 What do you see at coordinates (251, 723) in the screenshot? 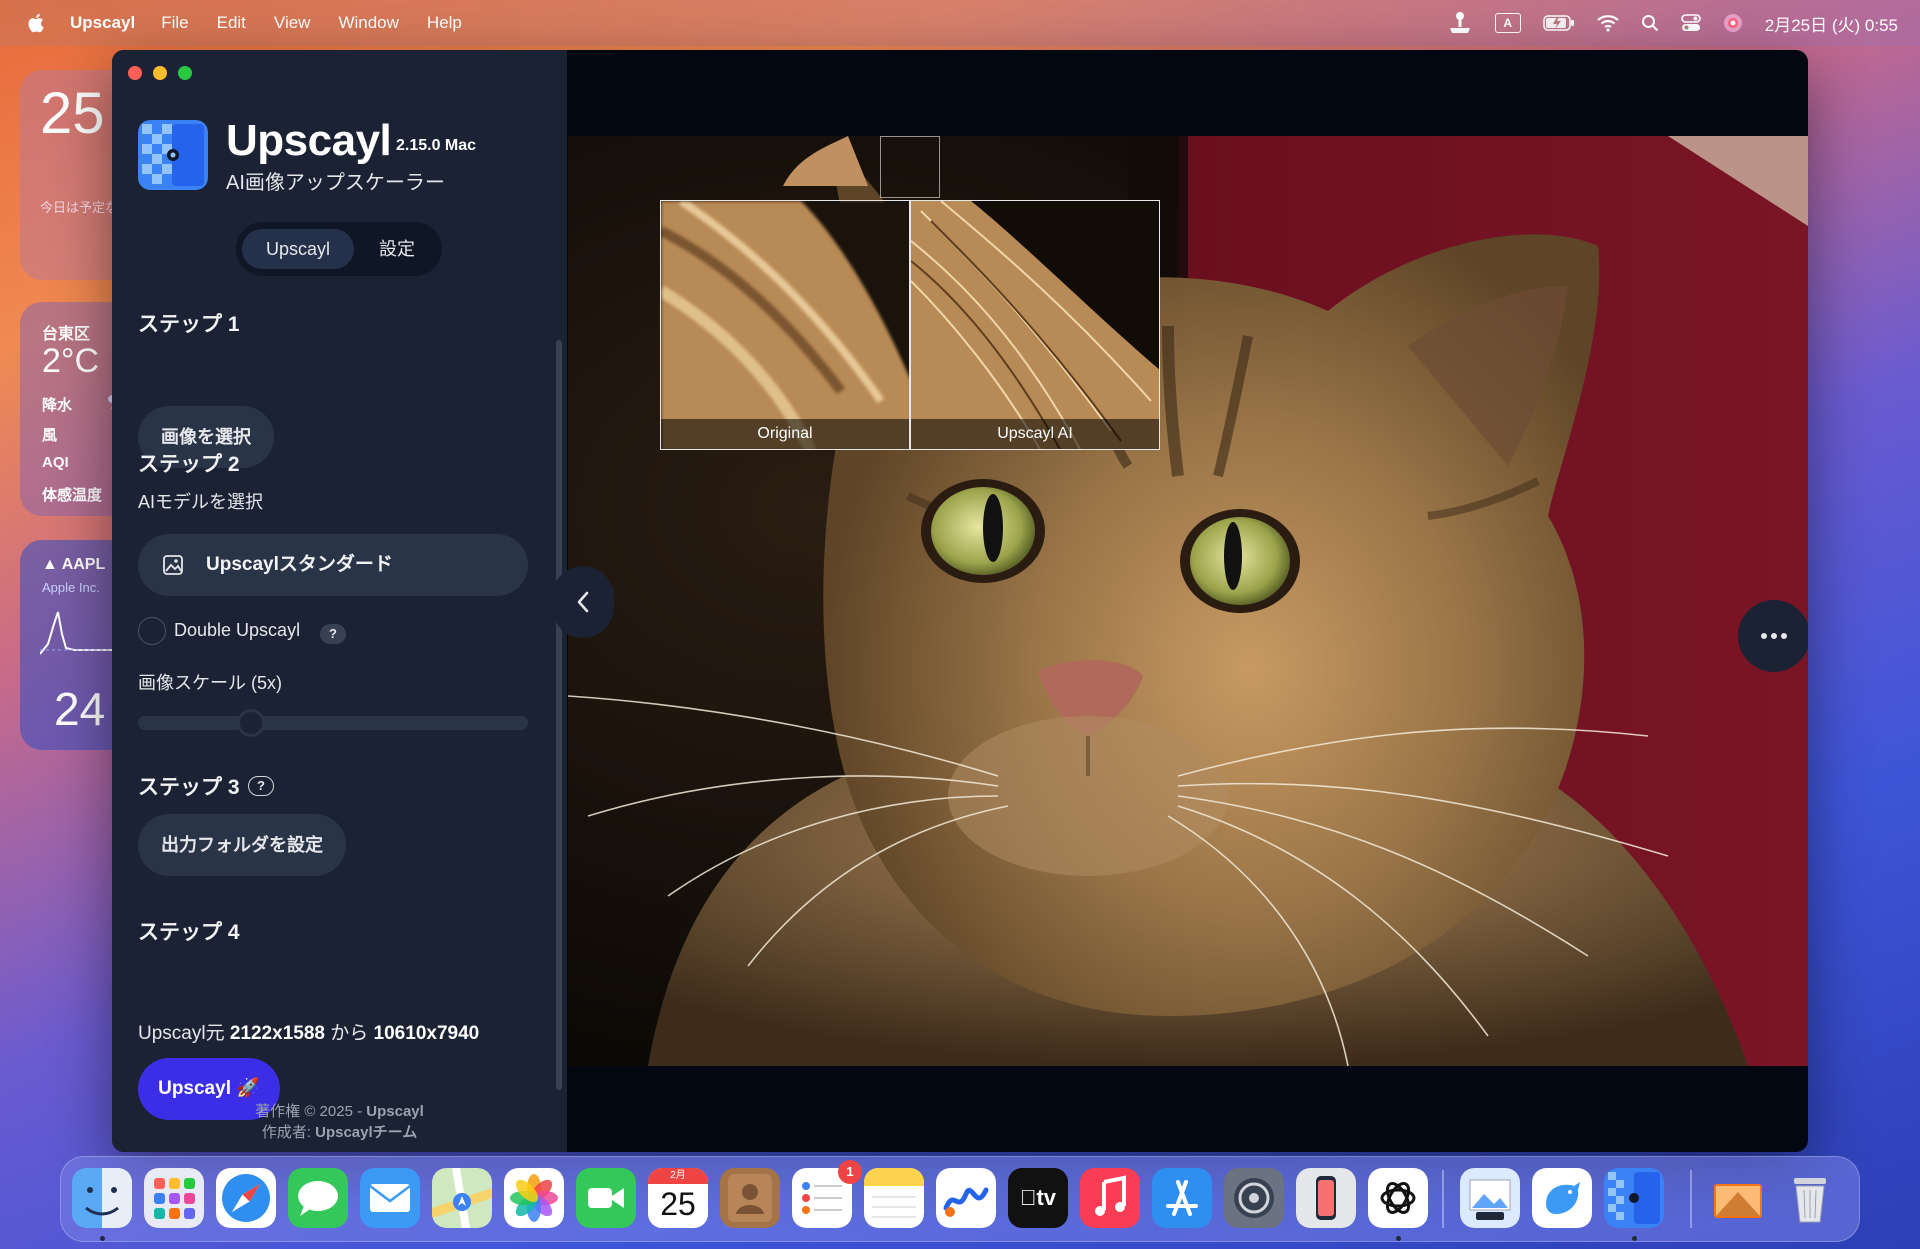
I see `scale-slider-handle` at bounding box center [251, 723].